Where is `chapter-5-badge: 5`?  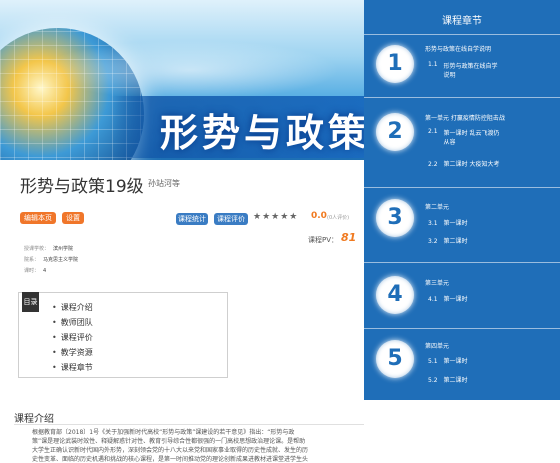
chapter-5-badge: 5 is located at coordinates (395, 359).